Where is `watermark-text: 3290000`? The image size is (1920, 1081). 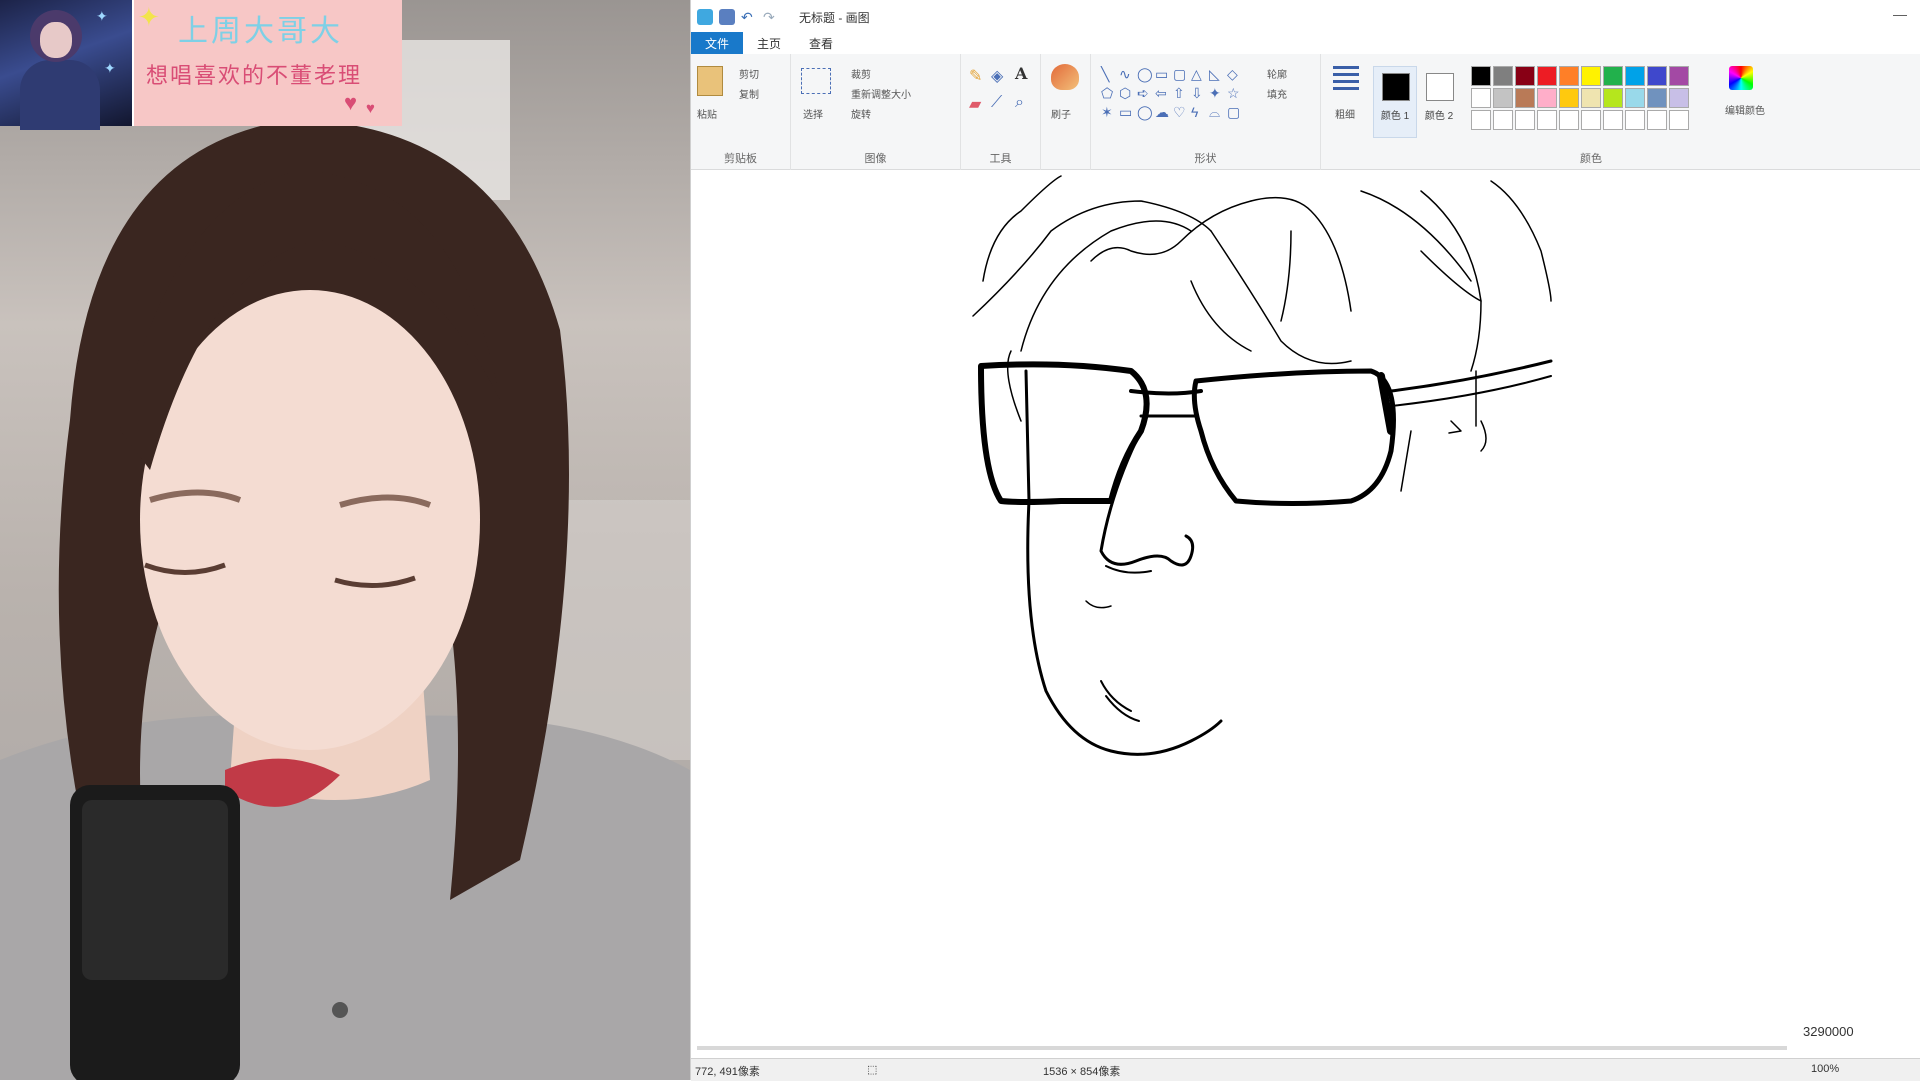 watermark-text: 3290000 is located at coordinates (1828, 1031).